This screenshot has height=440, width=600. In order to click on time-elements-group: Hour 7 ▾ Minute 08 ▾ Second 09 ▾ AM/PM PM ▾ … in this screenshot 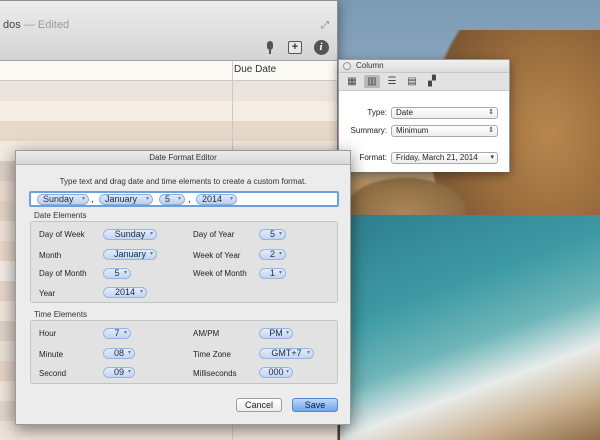, I will do `click(184, 352)`.